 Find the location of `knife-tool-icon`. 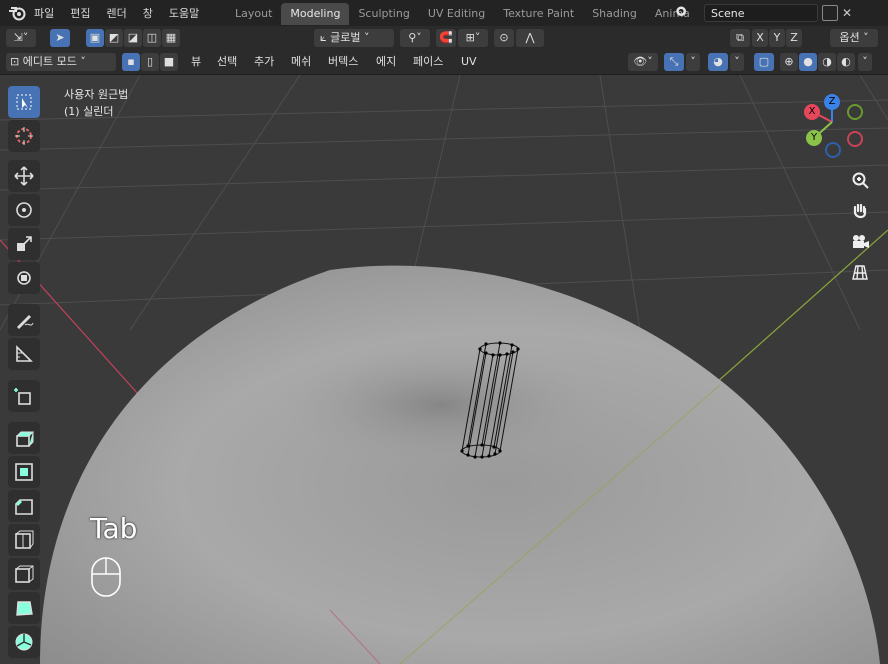

knife-tool-icon is located at coordinates (24, 574).